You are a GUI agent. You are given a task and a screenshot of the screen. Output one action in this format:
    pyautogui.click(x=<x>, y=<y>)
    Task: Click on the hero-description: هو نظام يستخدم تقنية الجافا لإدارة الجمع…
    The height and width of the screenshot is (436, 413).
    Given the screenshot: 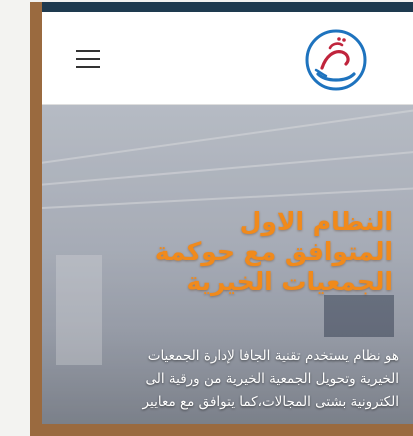 What is the action you would take?
    pyautogui.click(x=239, y=379)
    